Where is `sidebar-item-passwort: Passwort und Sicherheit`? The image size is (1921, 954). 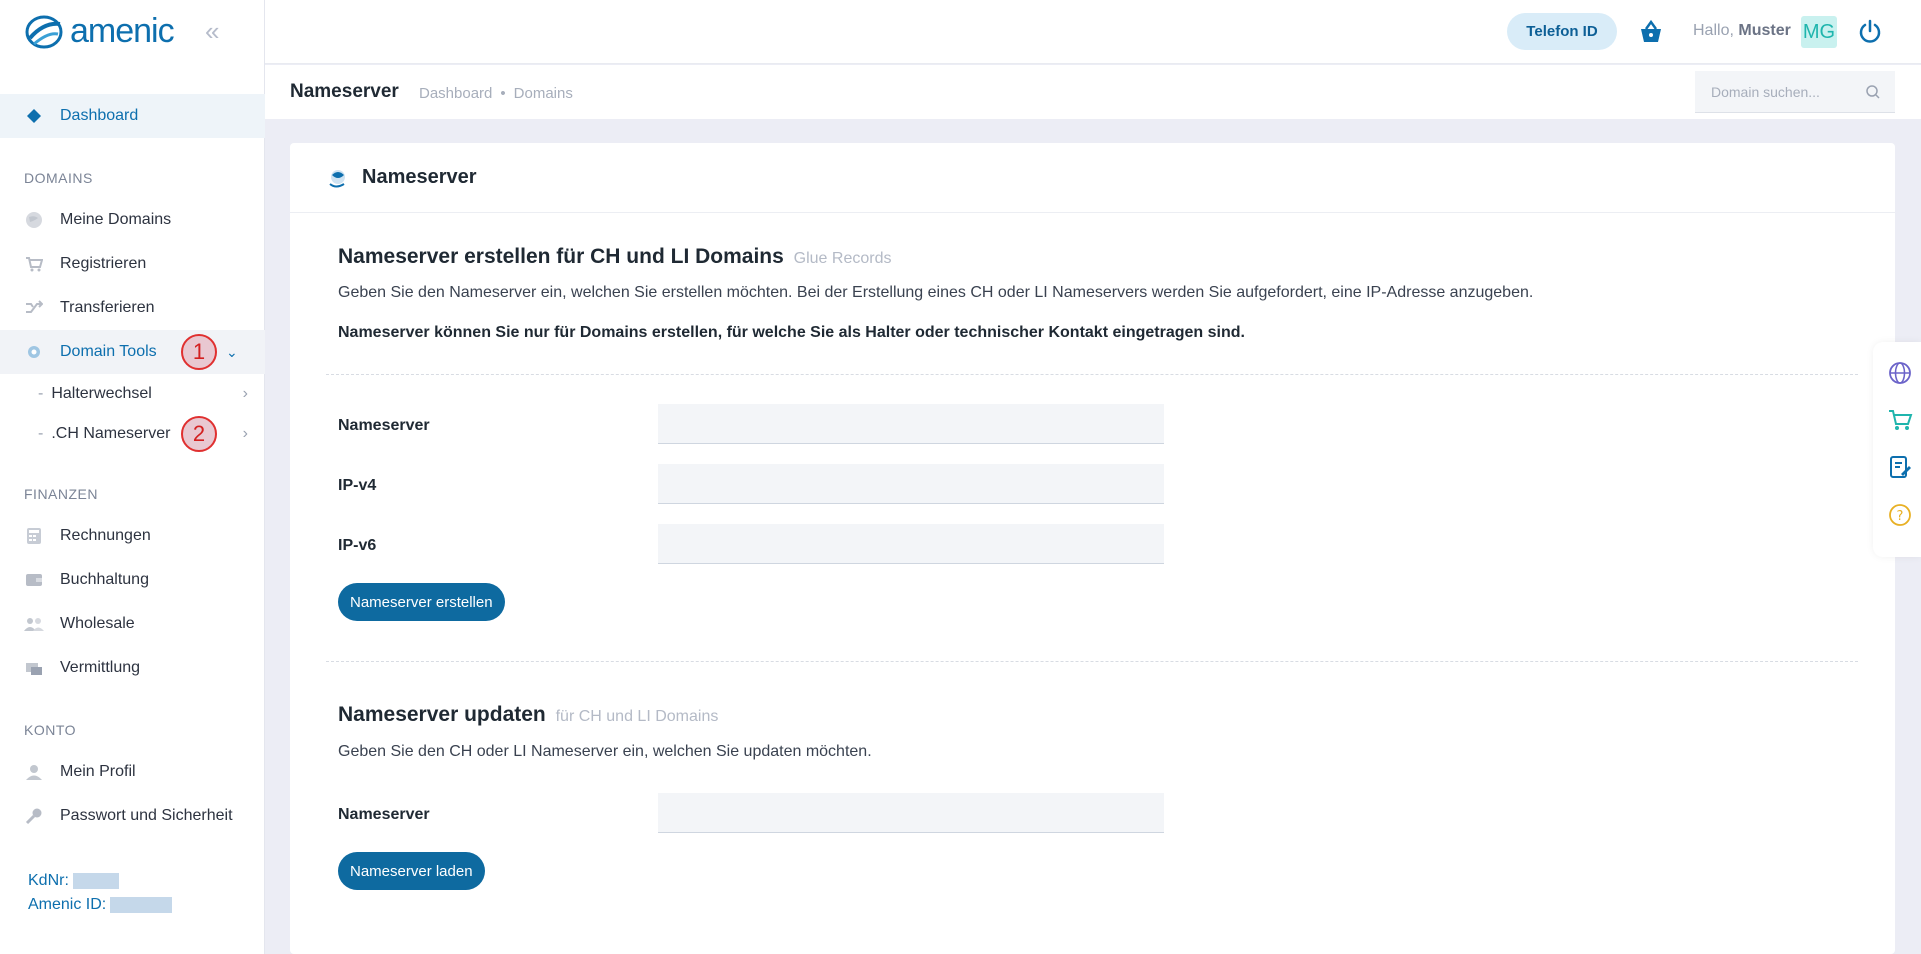
sidebar-item-passwort: Passwort und Sicherheit is located at coordinates (132, 816).